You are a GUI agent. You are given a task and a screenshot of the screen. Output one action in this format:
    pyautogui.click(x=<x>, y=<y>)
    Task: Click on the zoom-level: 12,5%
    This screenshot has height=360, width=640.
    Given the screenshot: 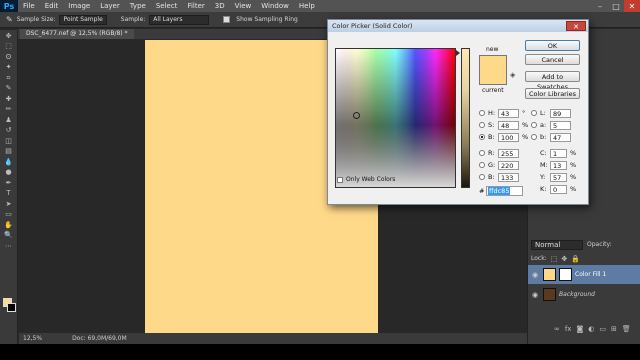 What is the action you would take?
    pyautogui.click(x=32, y=338)
    